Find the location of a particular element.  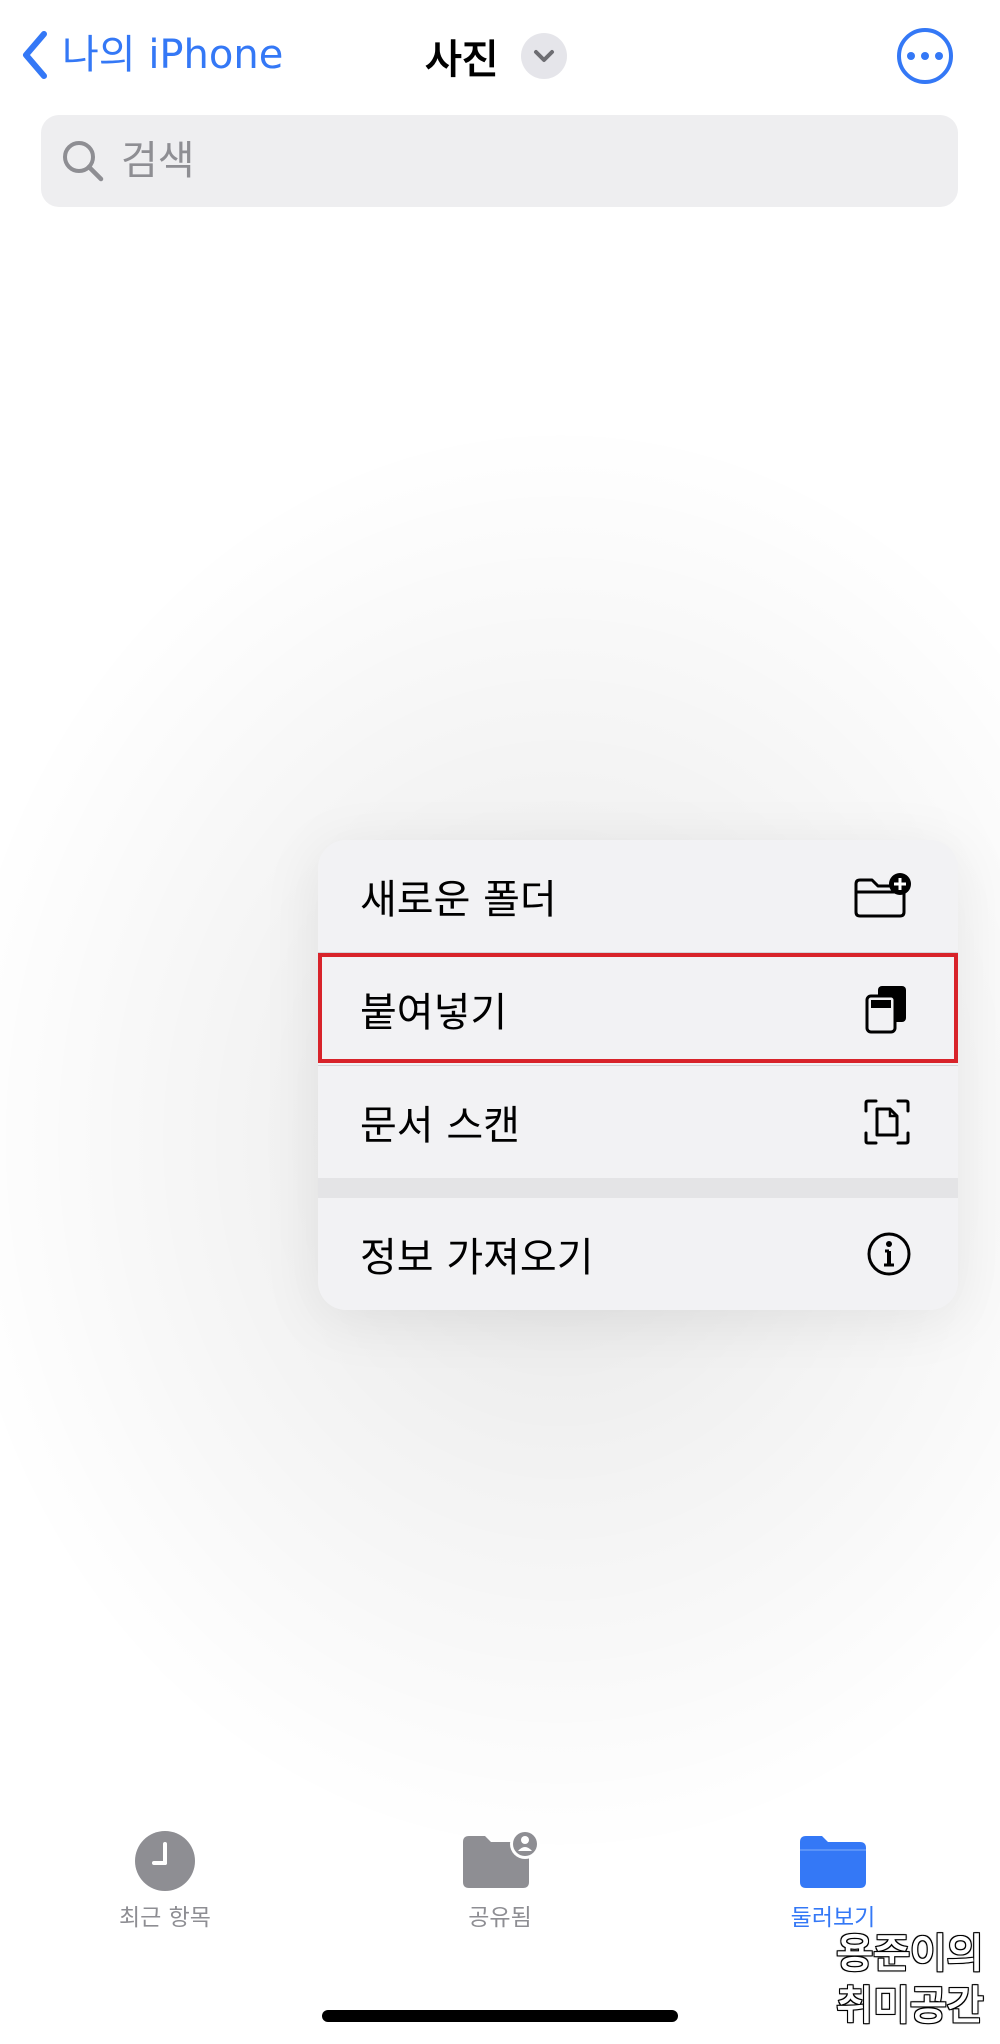

menu-item-paste: 붙여넣기 is located at coordinates (638, 1009).